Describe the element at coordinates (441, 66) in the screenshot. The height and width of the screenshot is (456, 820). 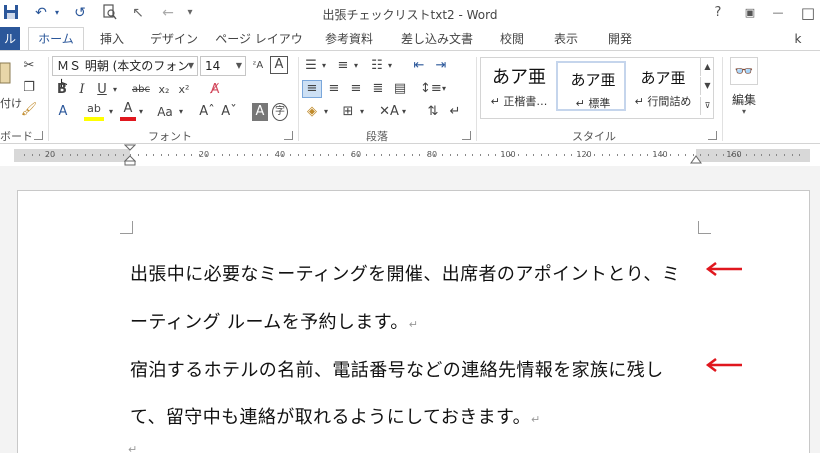
I see `increase-indent-icon: ⇥` at that location.